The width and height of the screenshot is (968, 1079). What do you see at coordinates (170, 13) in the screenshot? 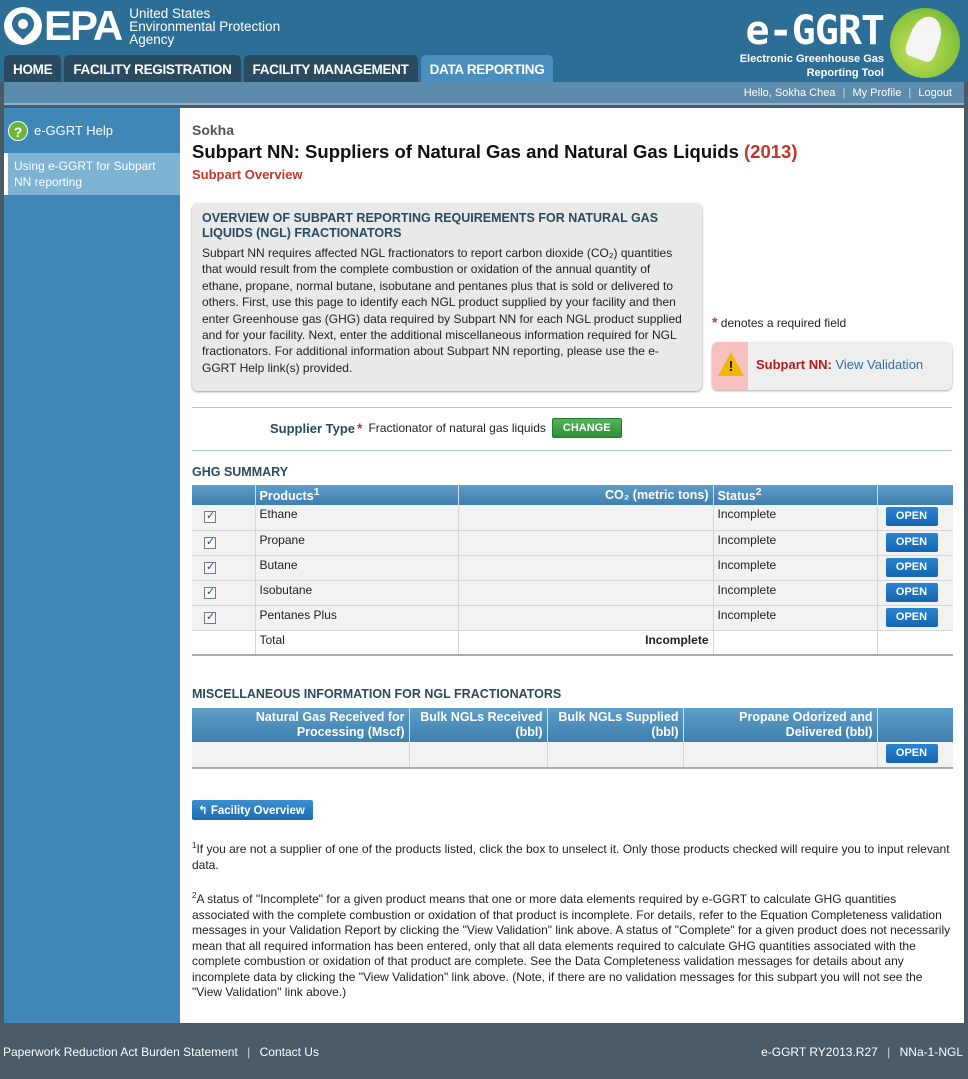
I see `agency-line-1: United States` at bounding box center [170, 13].